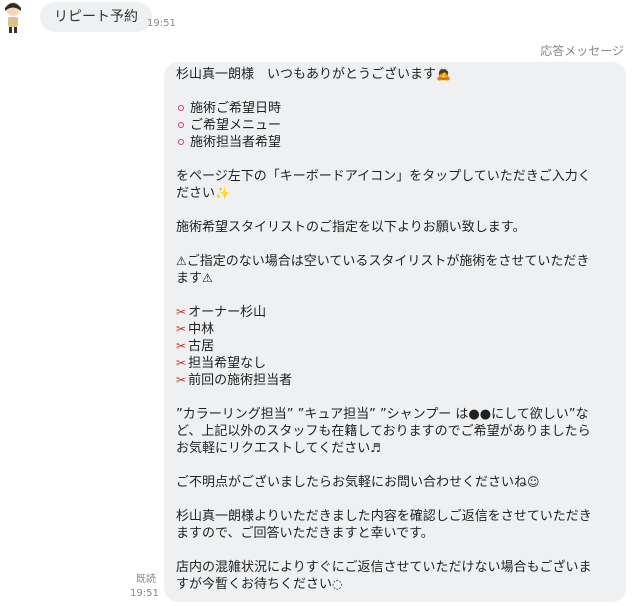 The image size is (640, 606). Describe the element at coordinates (383, 176) in the screenshot. I see `keyboard-instruction-line1: をページ左下の「キーボードアイコン」をタップしていただきご入力く` at that location.